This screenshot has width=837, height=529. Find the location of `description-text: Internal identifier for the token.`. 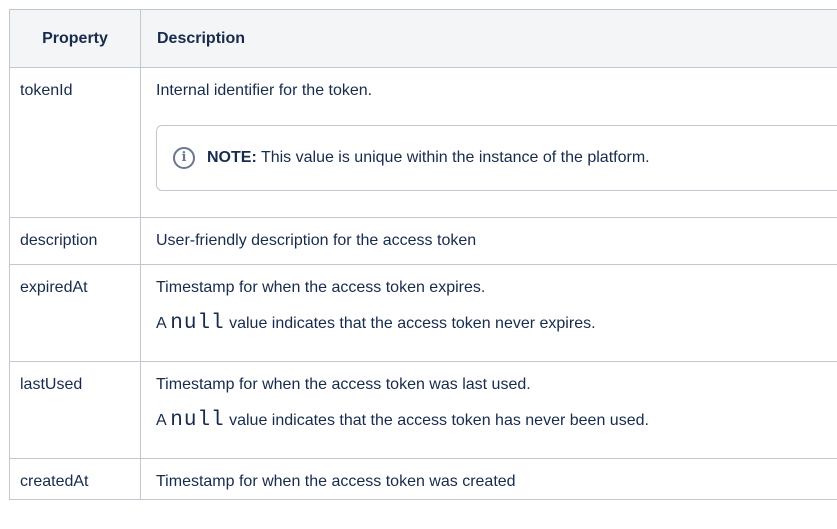

description-text: Internal identifier for the token. is located at coordinates (264, 90).